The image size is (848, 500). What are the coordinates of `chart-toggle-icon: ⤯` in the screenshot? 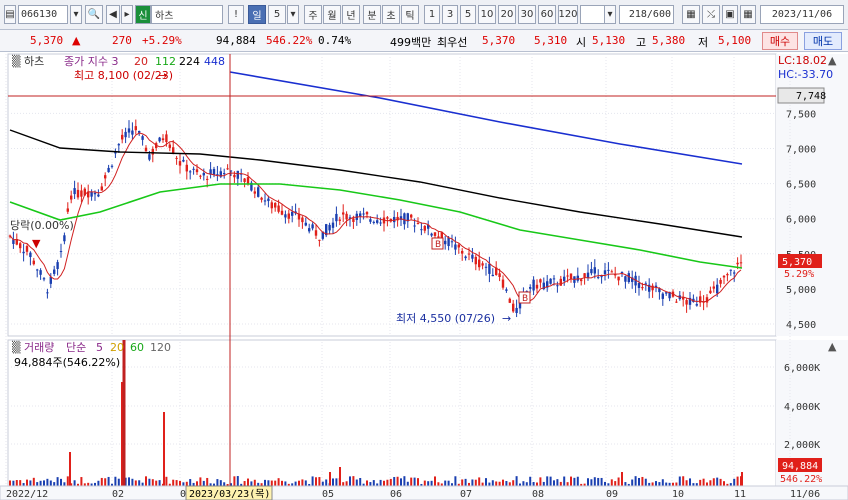 It's located at (711, 14).